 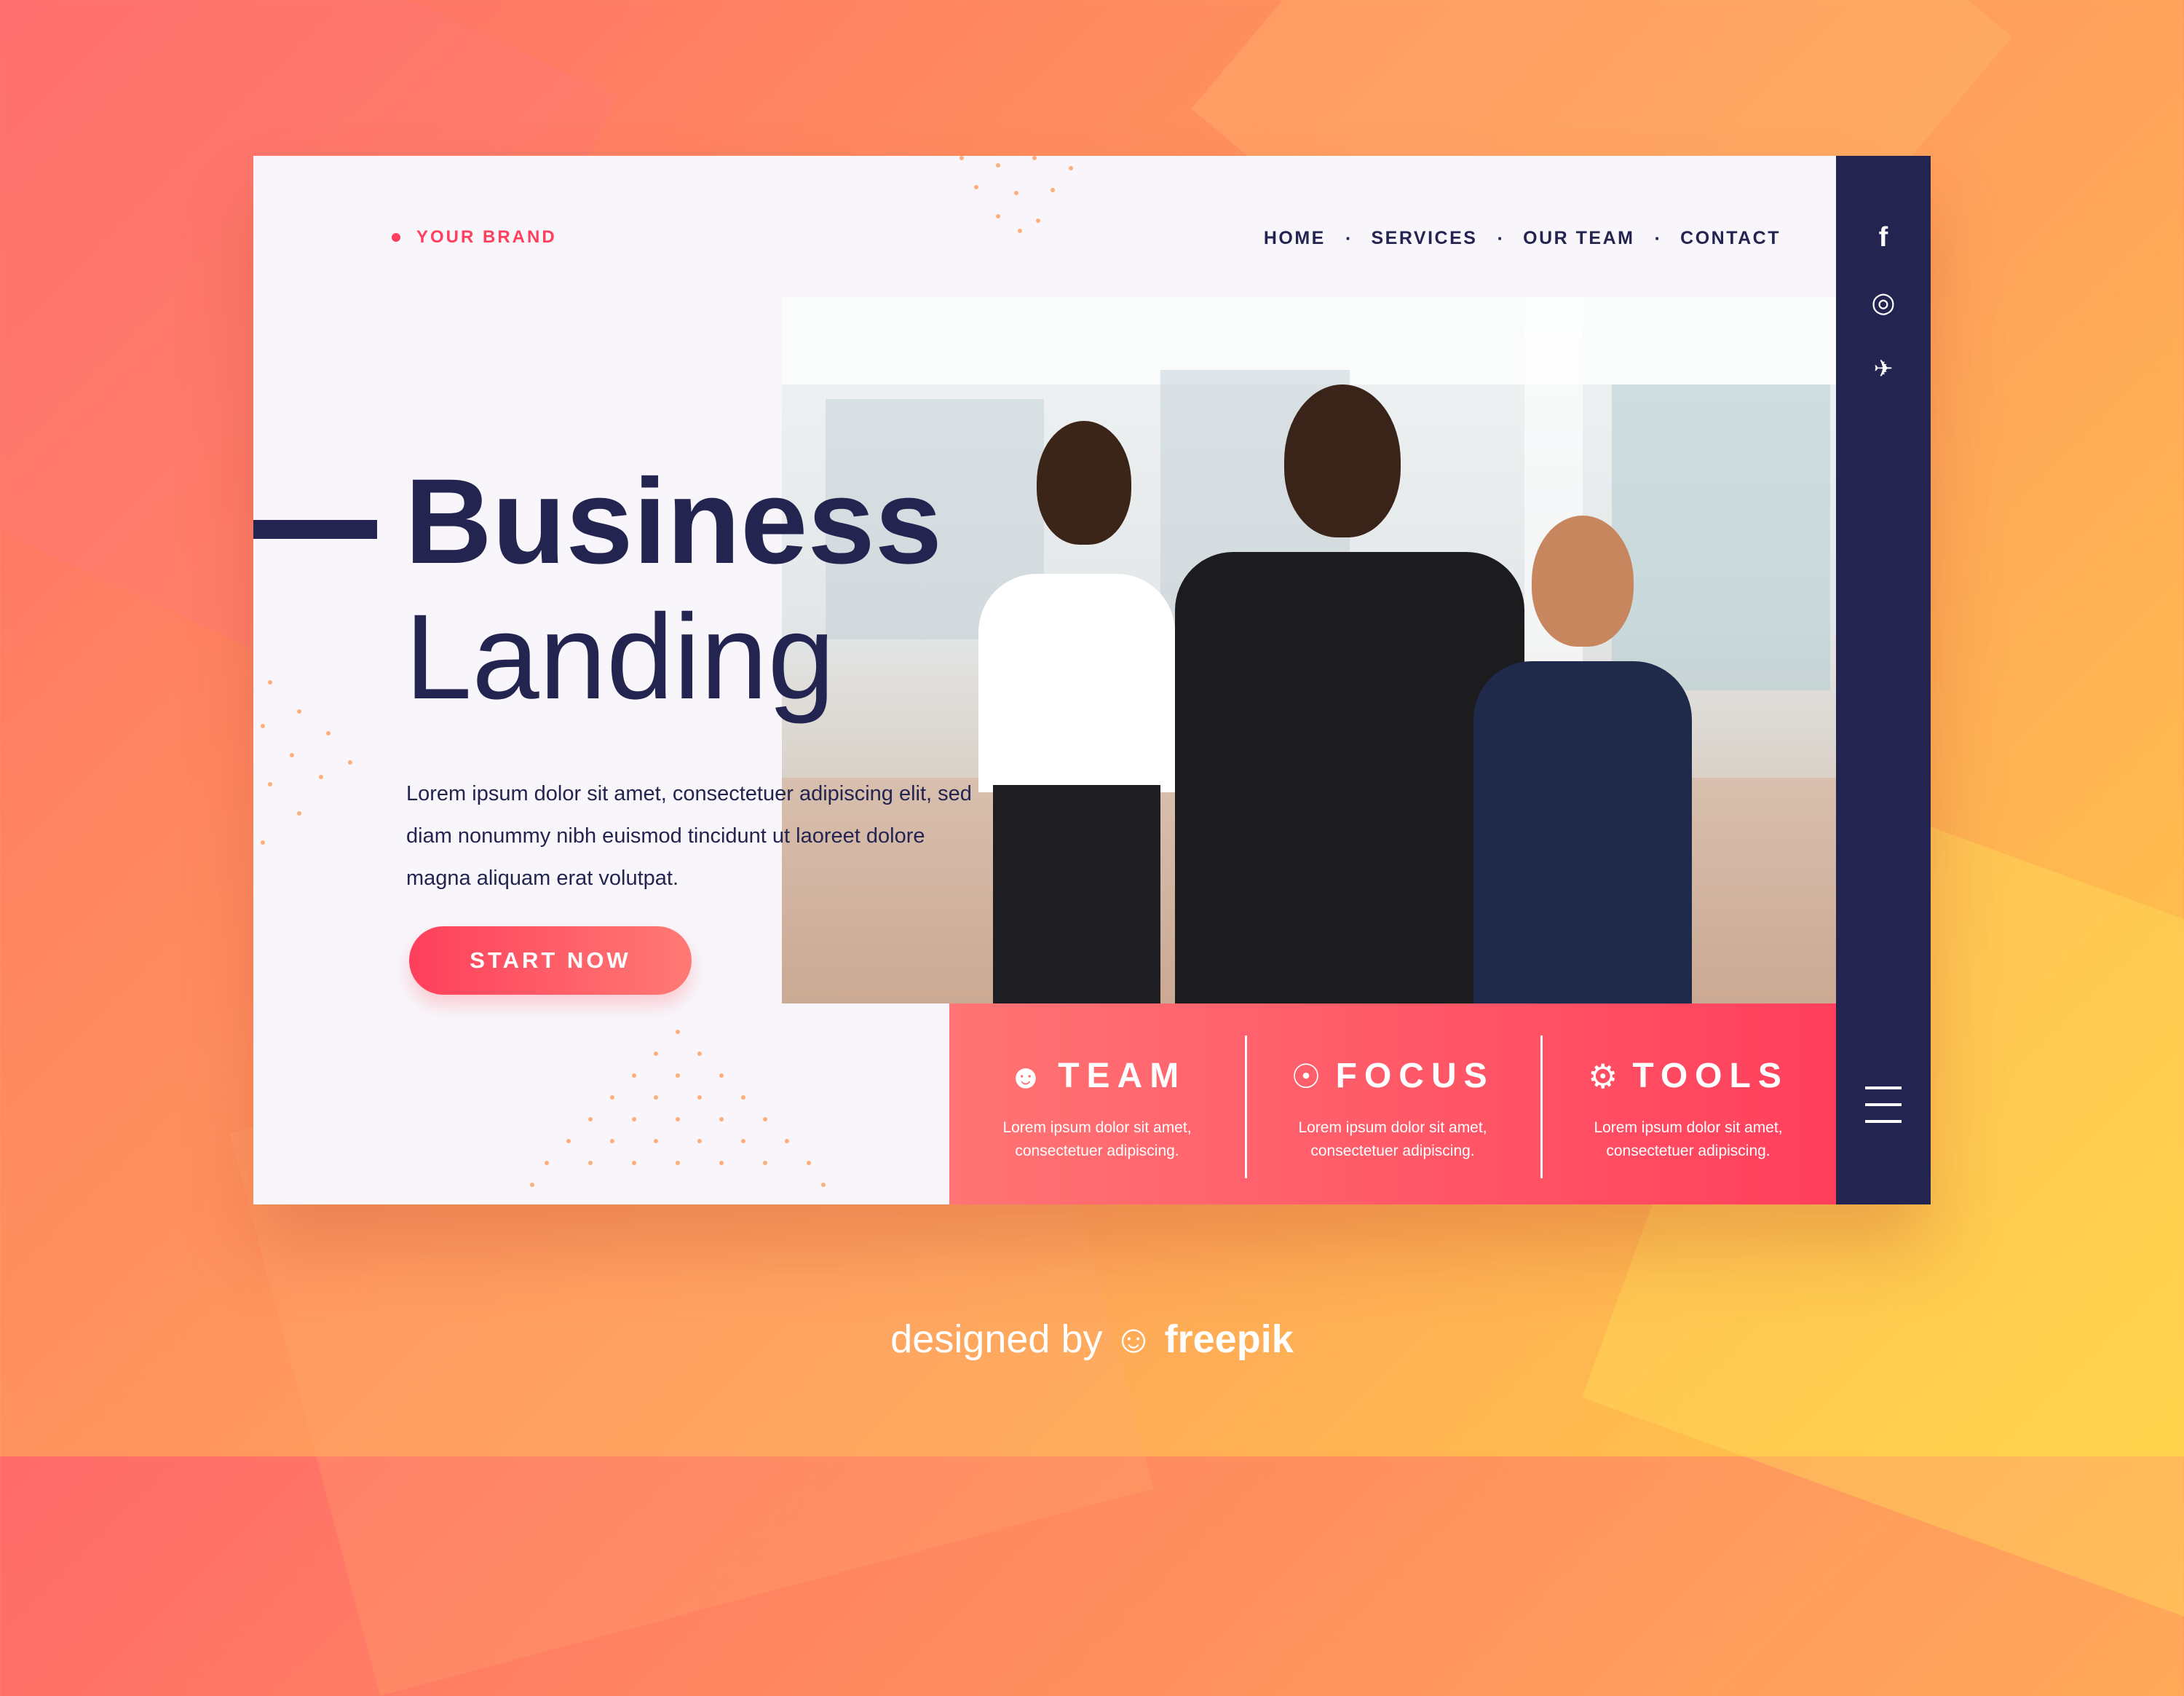 I want to click on social-sidebar: f ◎ ✈, so click(x=1883, y=680).